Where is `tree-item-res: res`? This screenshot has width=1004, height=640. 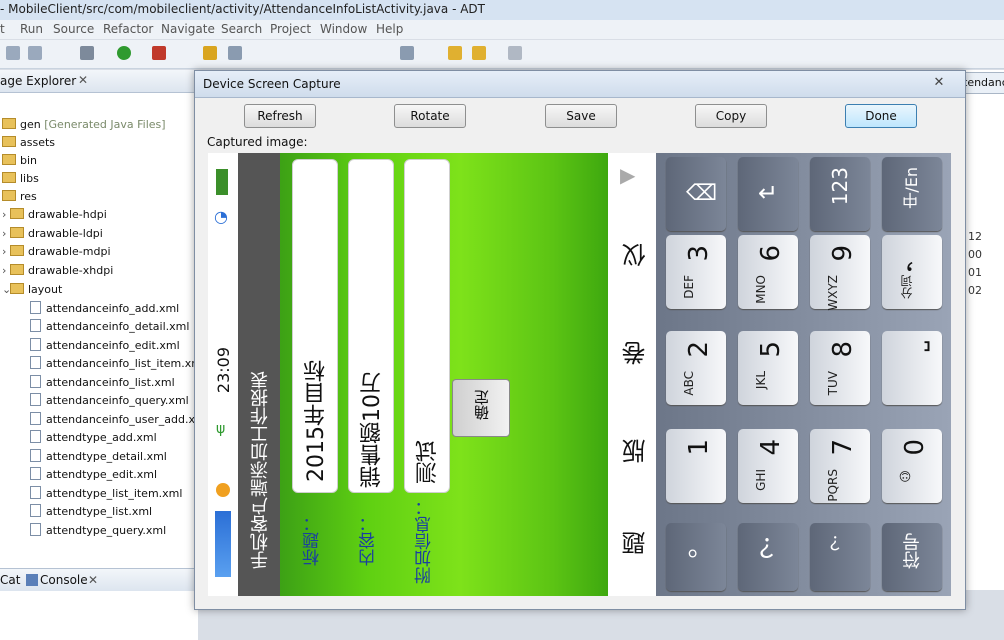
tree-item-res: res is located at coordinates (19, 197).